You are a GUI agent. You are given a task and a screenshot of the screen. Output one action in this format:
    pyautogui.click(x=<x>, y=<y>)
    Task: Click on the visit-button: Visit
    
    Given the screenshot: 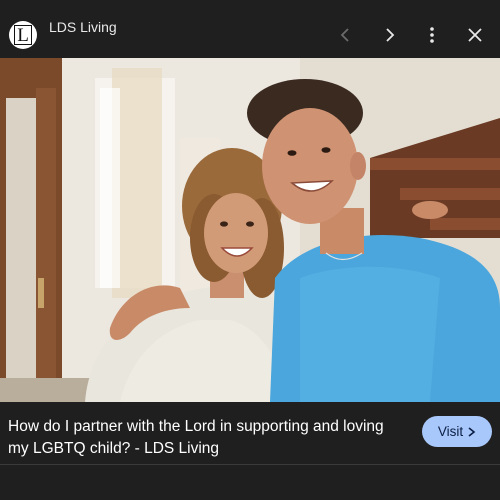 What is the action you would take?
    pyautogui.click(x=457, y=431)
    